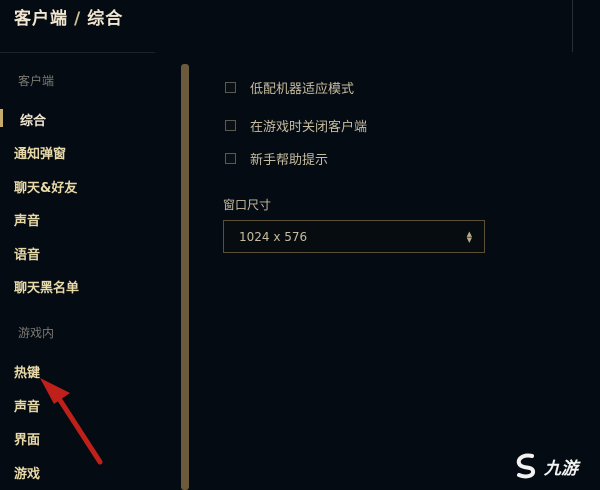 The width and height of the screenshot is (600, 490). Describe the element at coordinates (247, 205) in the screenshot. I see `window-size-label: 窗口尺寸` at that location.